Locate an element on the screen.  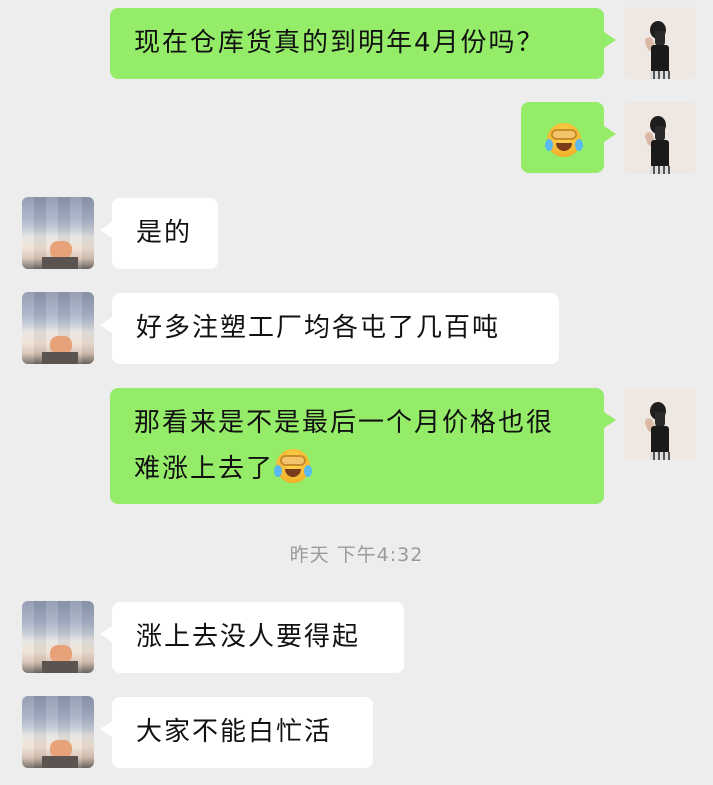
message-bubble-incoming: 好多注塑工厂均各屯了几百吨 is located at coordinates (329, 328).